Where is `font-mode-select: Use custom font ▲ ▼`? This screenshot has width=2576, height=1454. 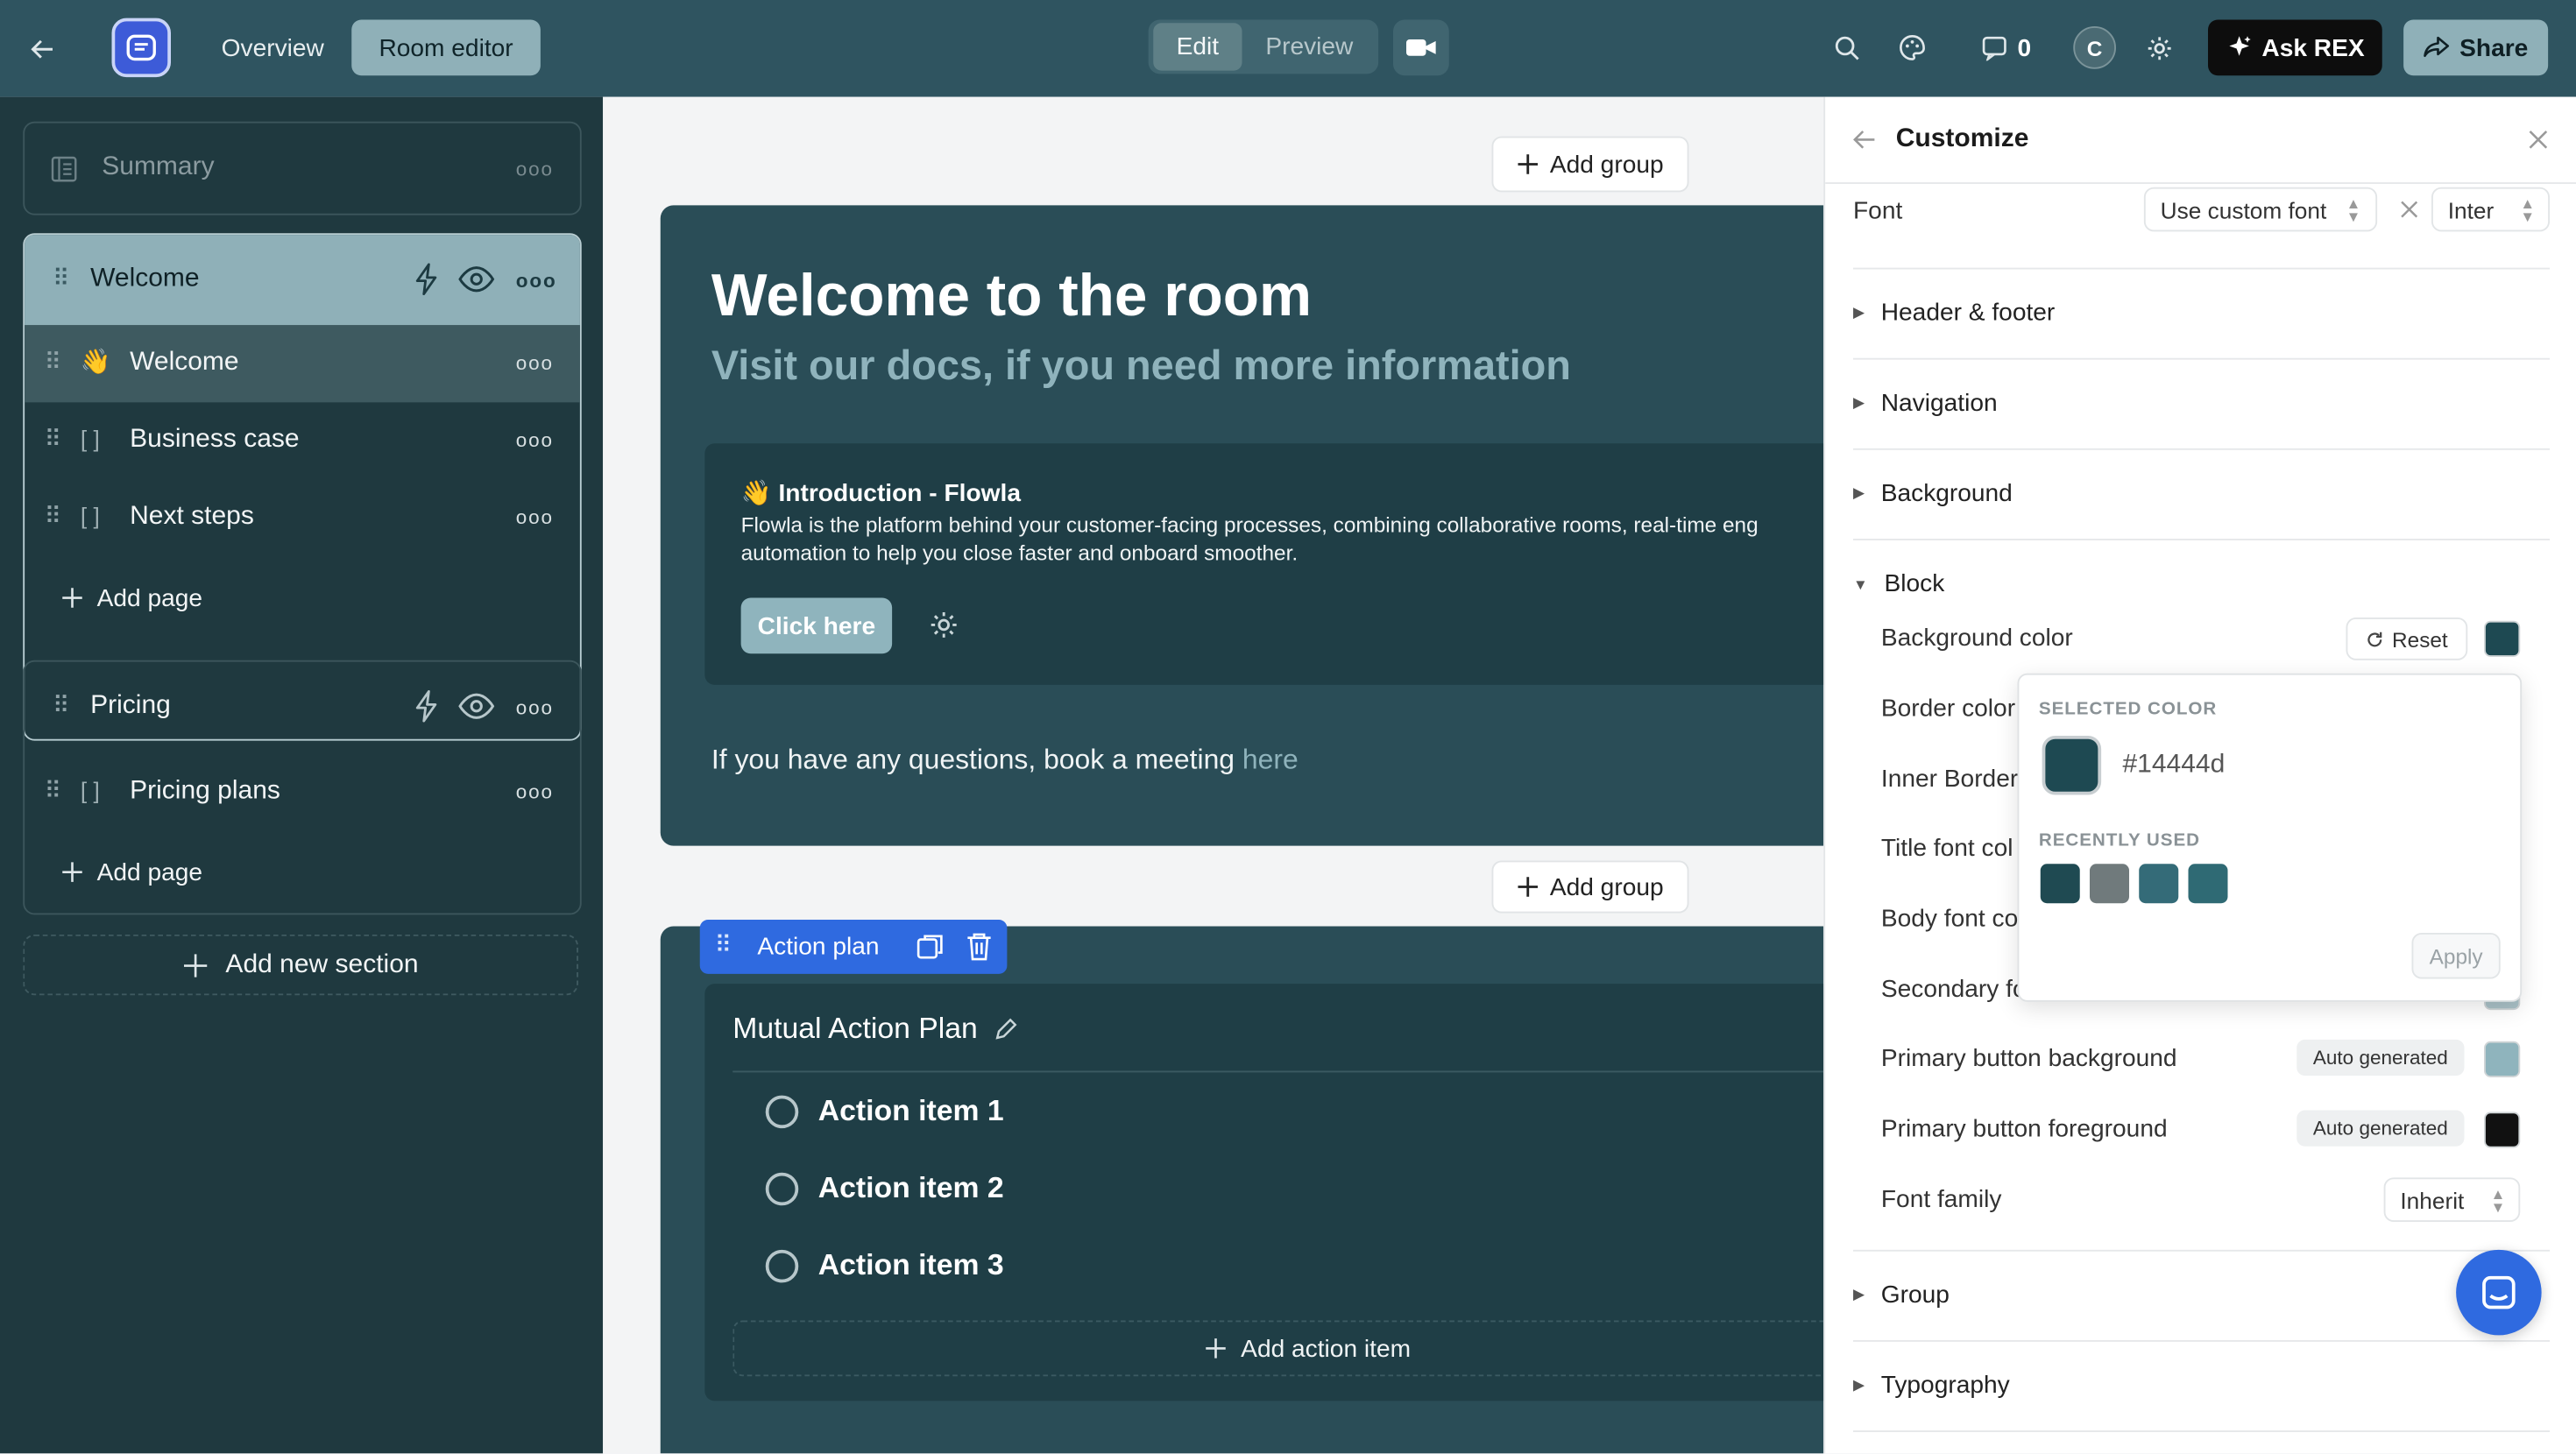 font-mode-select: Use custom font ▲ ▼ is located at coordinates (2260, 209).